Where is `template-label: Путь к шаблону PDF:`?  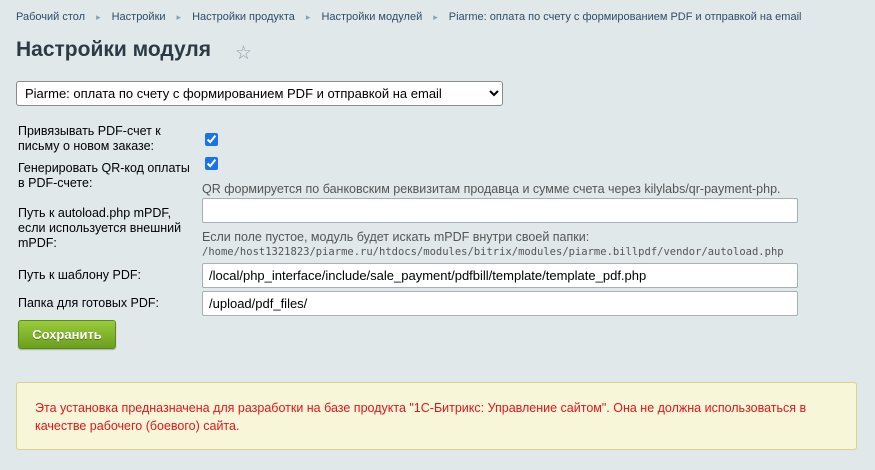
template-label: Путь к шаблону PDF: is located at coordinates (79, 275).